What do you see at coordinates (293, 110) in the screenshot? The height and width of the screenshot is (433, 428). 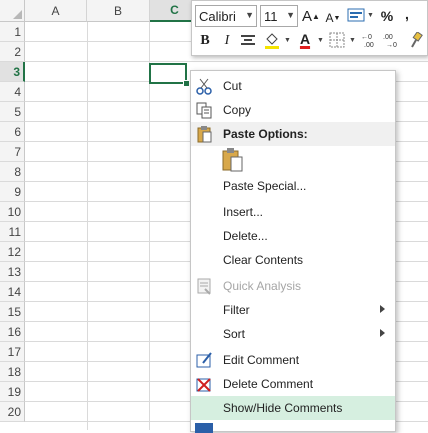 I see `menu-item-copy: Copy` at bounding box center [293, 110].